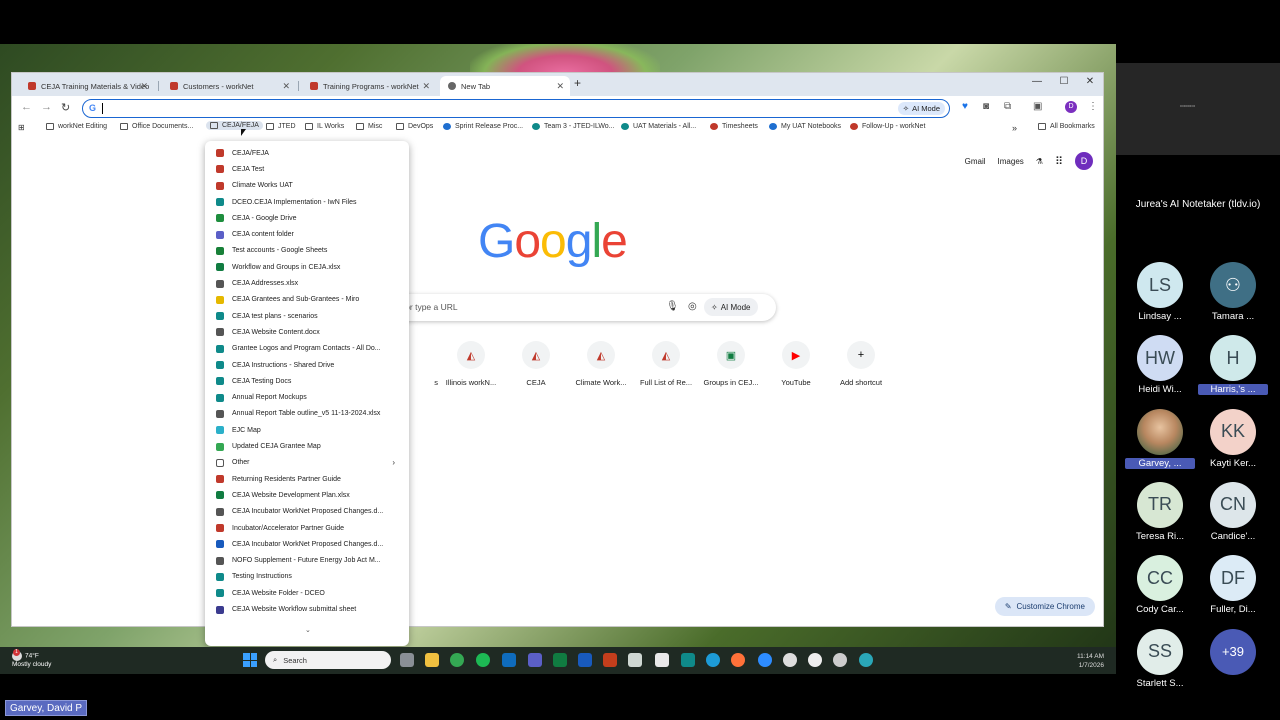 Image resolution: width=1280 pixels, height=720 pixels. I want to click on new-tab-button: +, so click(577, 83).